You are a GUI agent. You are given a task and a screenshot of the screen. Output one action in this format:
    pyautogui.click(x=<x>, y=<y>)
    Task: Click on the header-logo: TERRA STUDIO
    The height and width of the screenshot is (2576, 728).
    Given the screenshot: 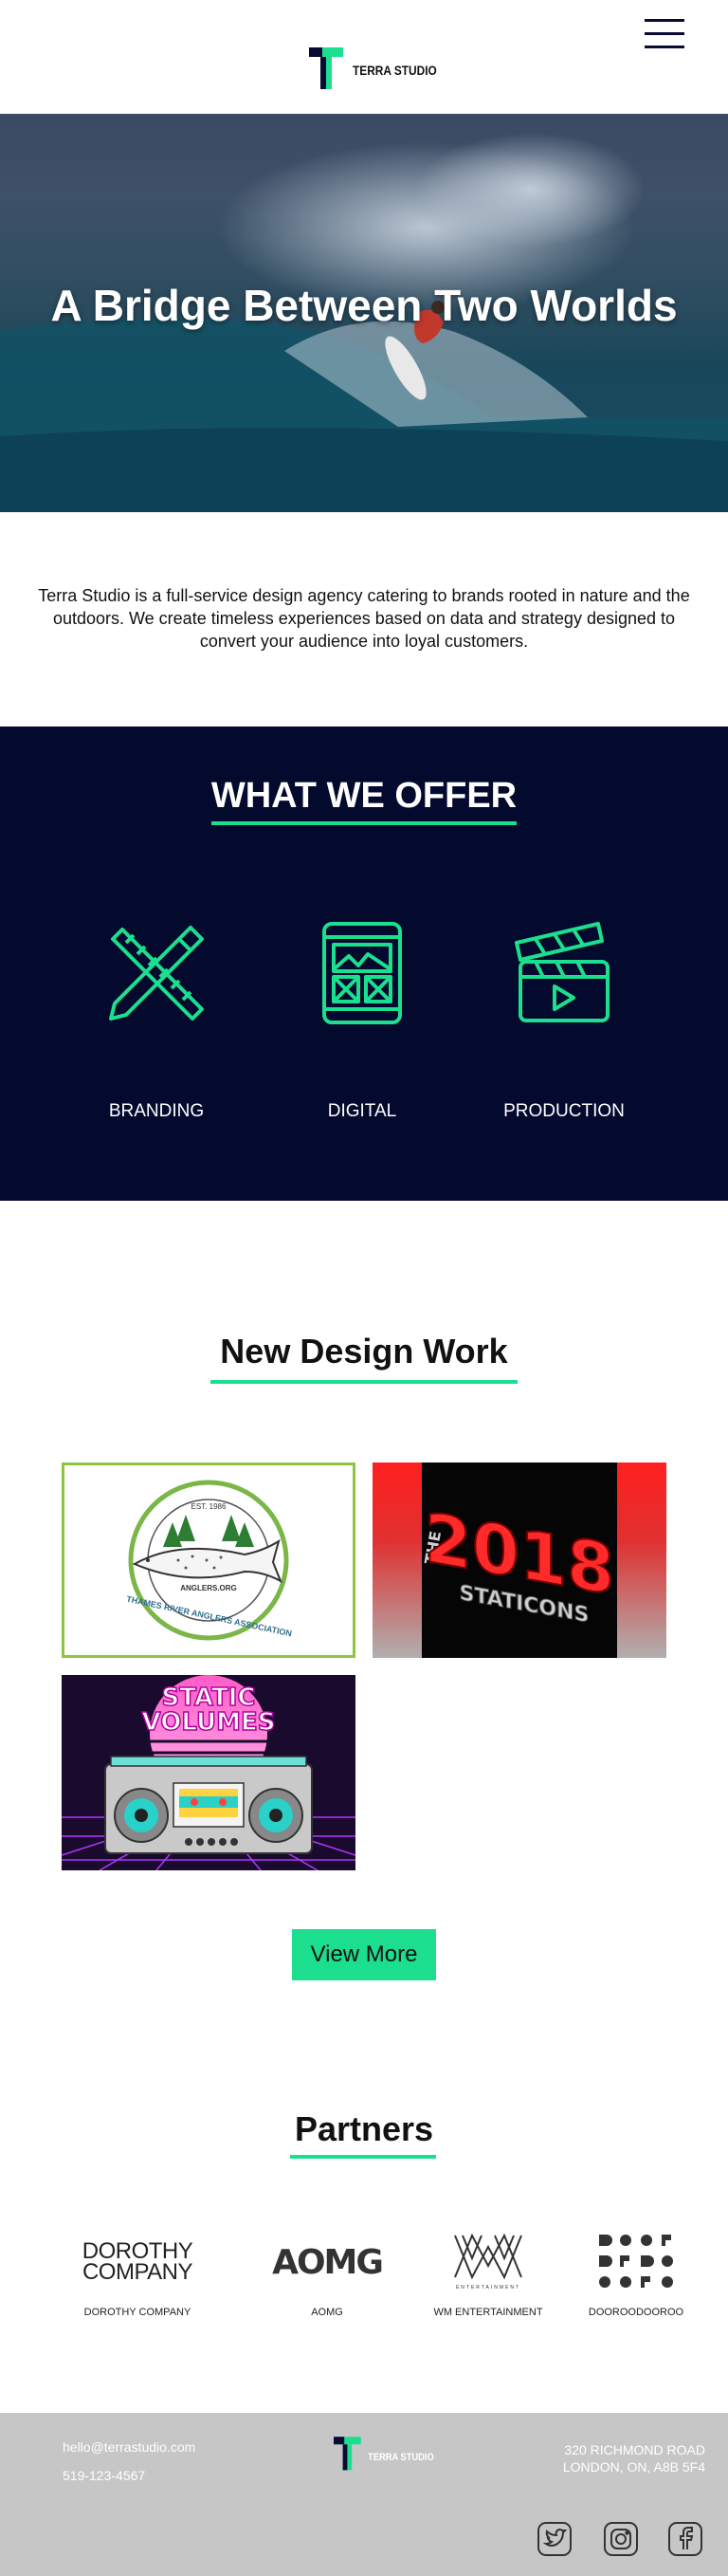 What is the action you would take?
    pyautogui.click(x=380, y=67)
    